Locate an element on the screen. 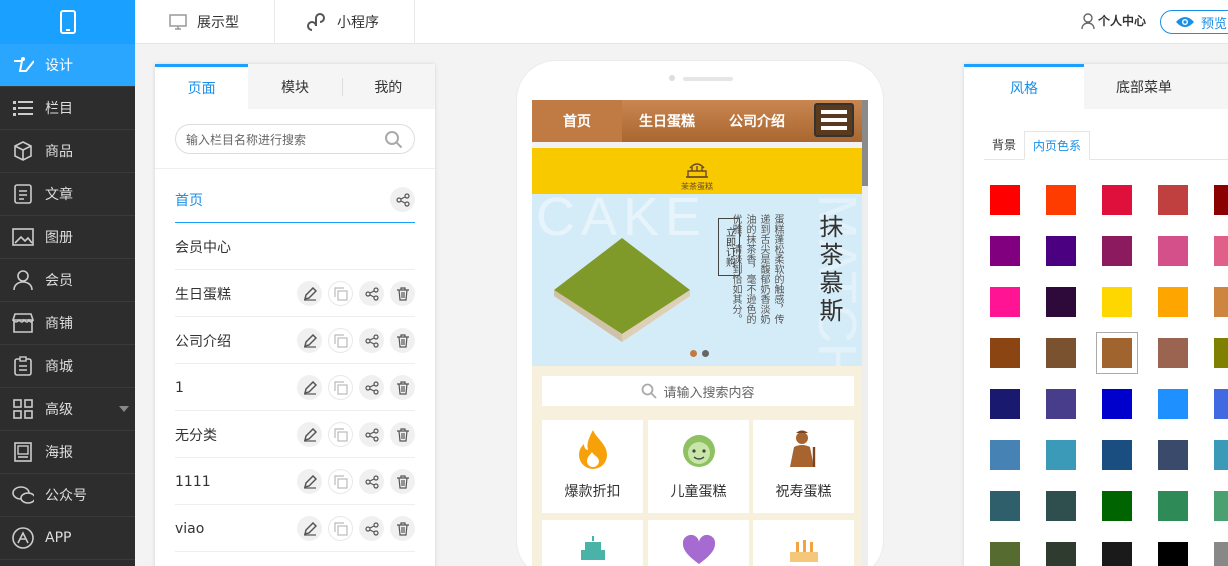  category-longevity-cake: 祝寿蛋糕 is located at coordinates (803, 466).